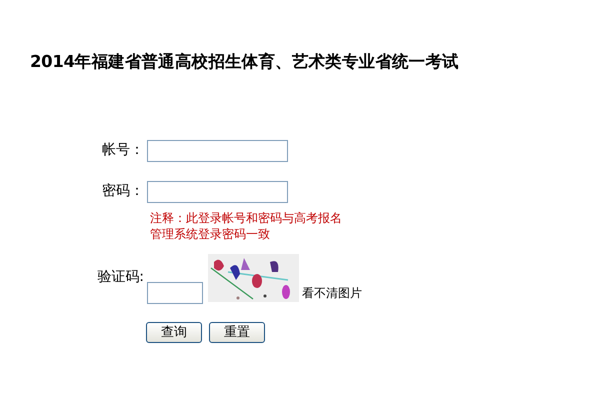  I want to click on note-text: 注释：此登录帐号和密码与高考报名, so click(246, 218).